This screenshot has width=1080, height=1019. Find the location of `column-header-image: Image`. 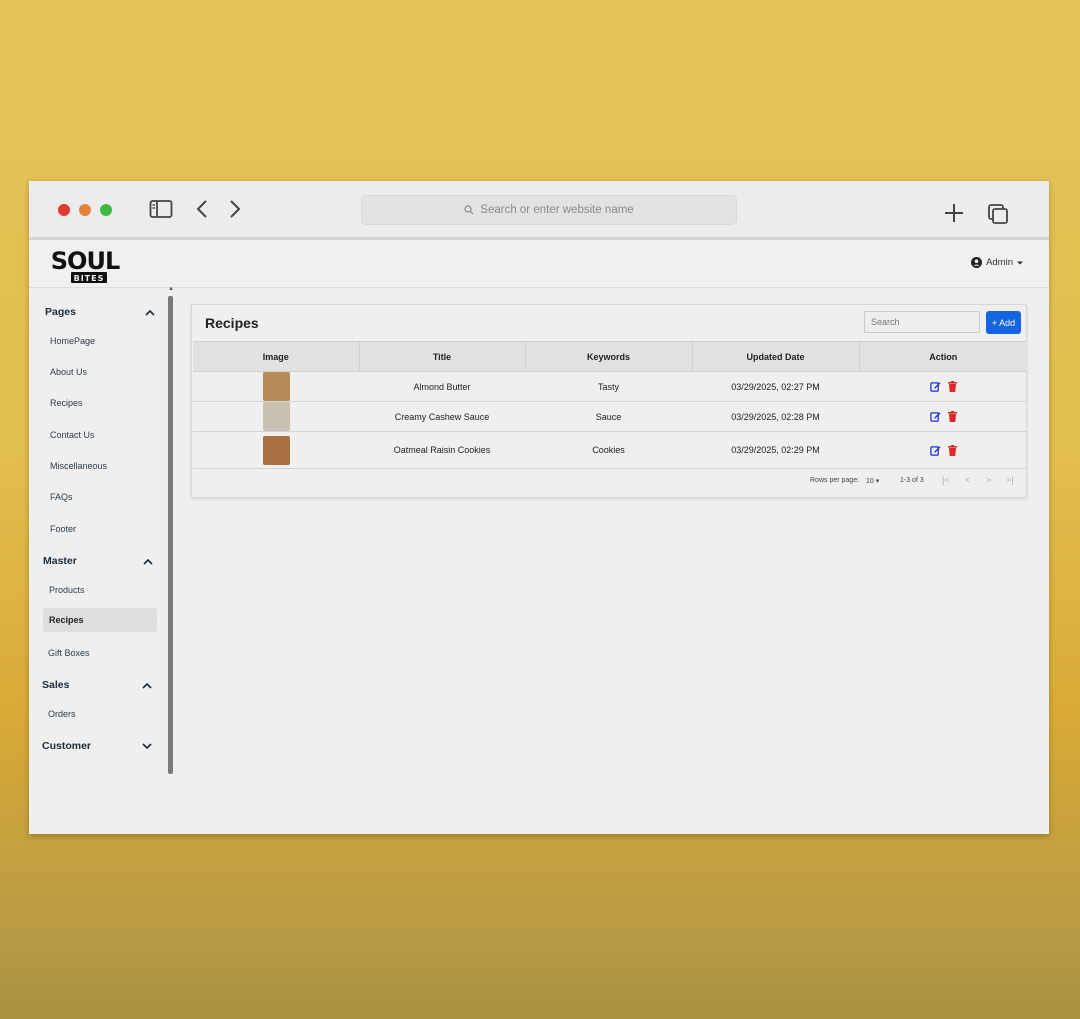

column-header-image: Image is located at coordinates (276, 356).